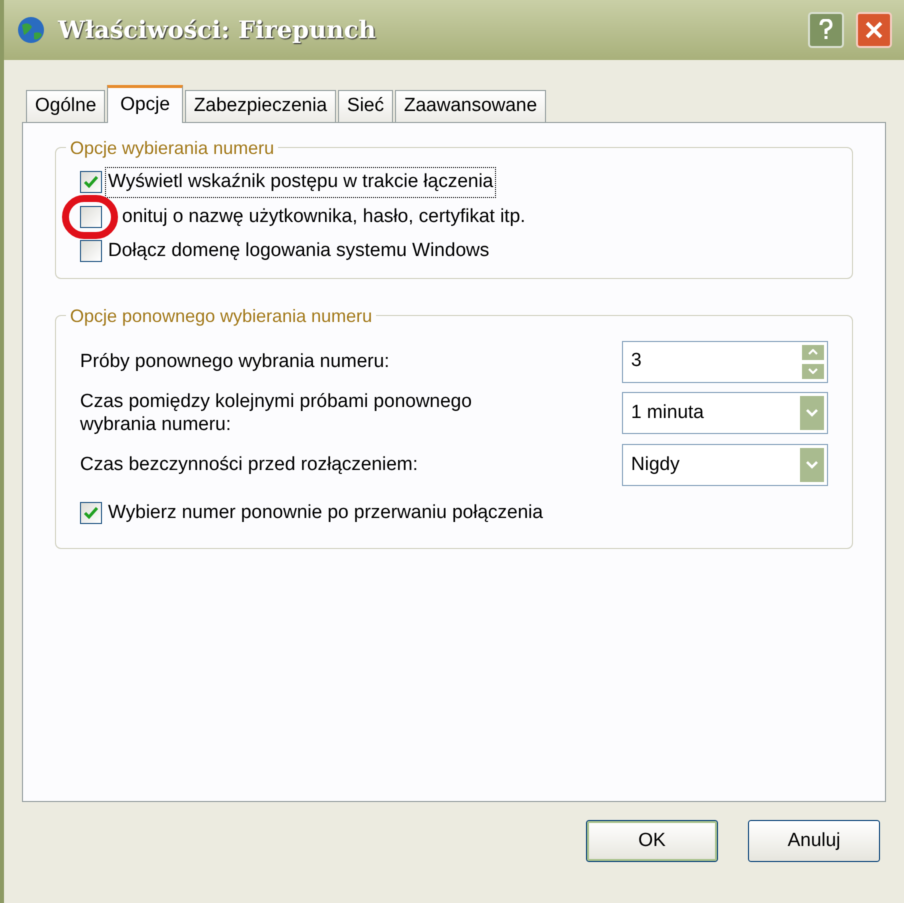  I want to click on close-button, so click(874, 30).